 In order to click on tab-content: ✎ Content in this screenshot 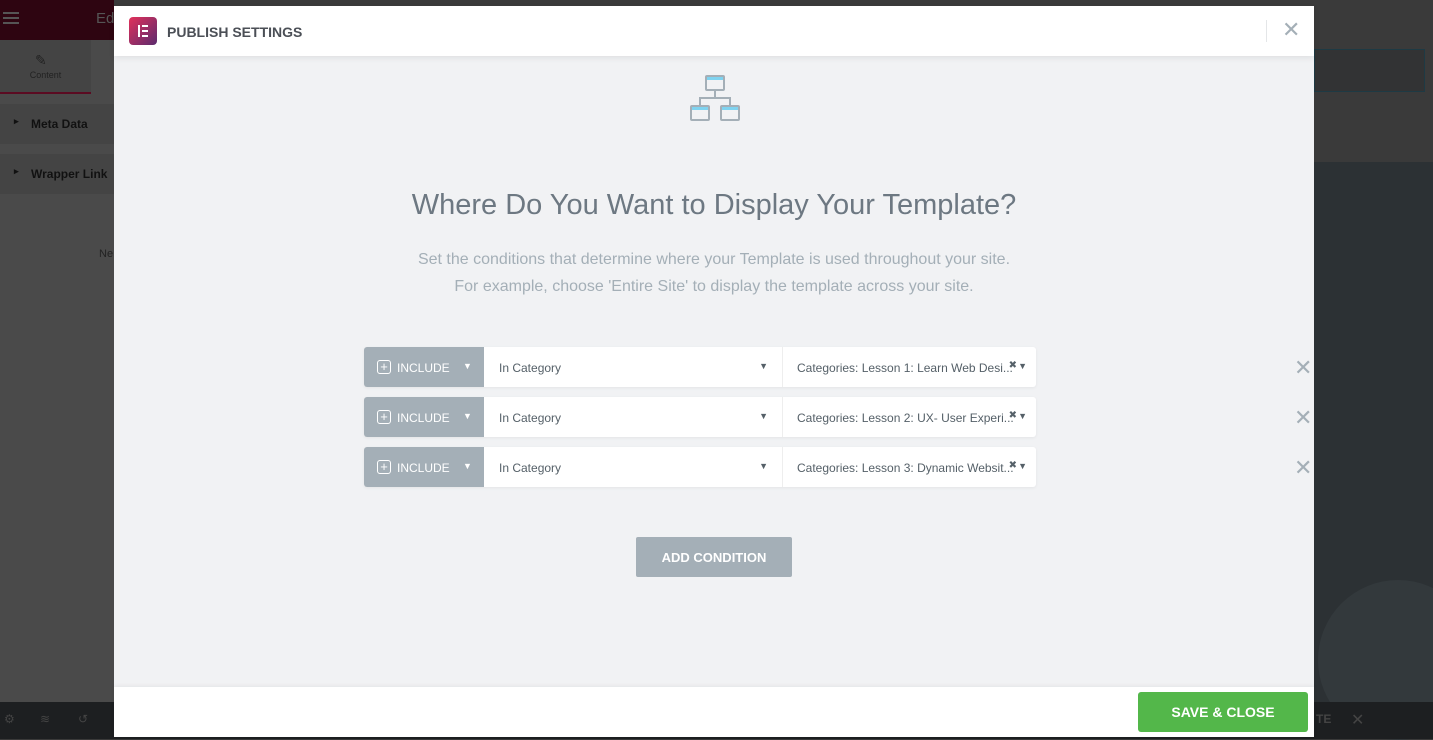, I will do `click(45, 67)`.